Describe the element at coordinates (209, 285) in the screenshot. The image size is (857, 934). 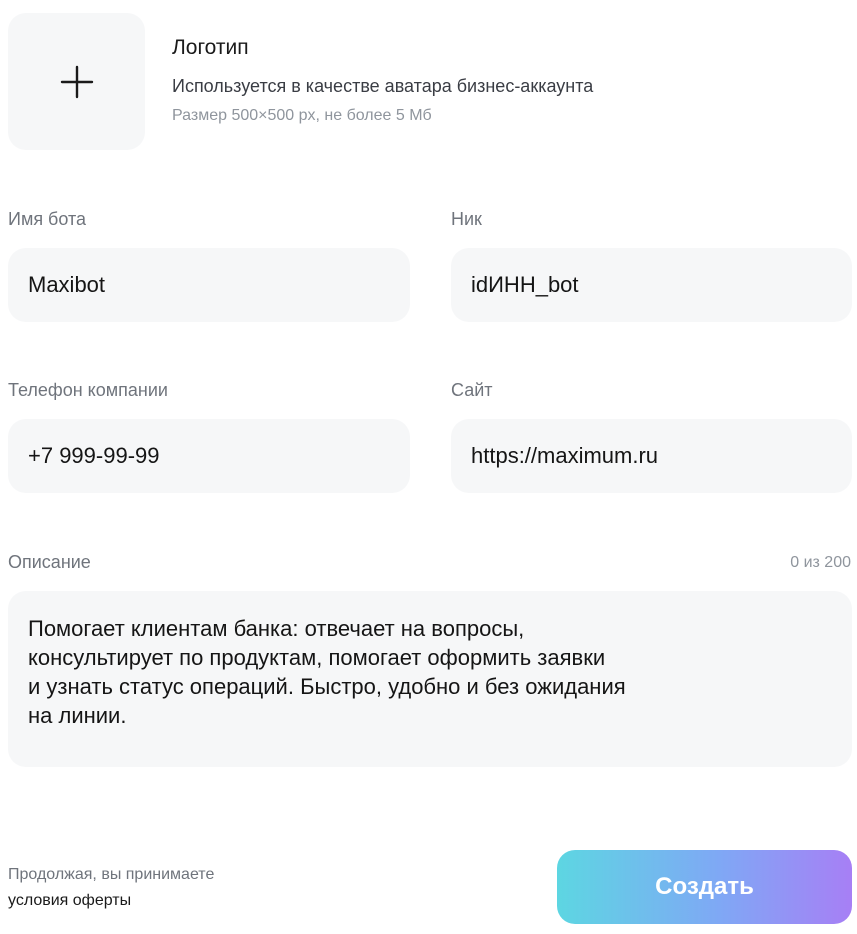
I see `bot-name-input: Maxibot` at that location.